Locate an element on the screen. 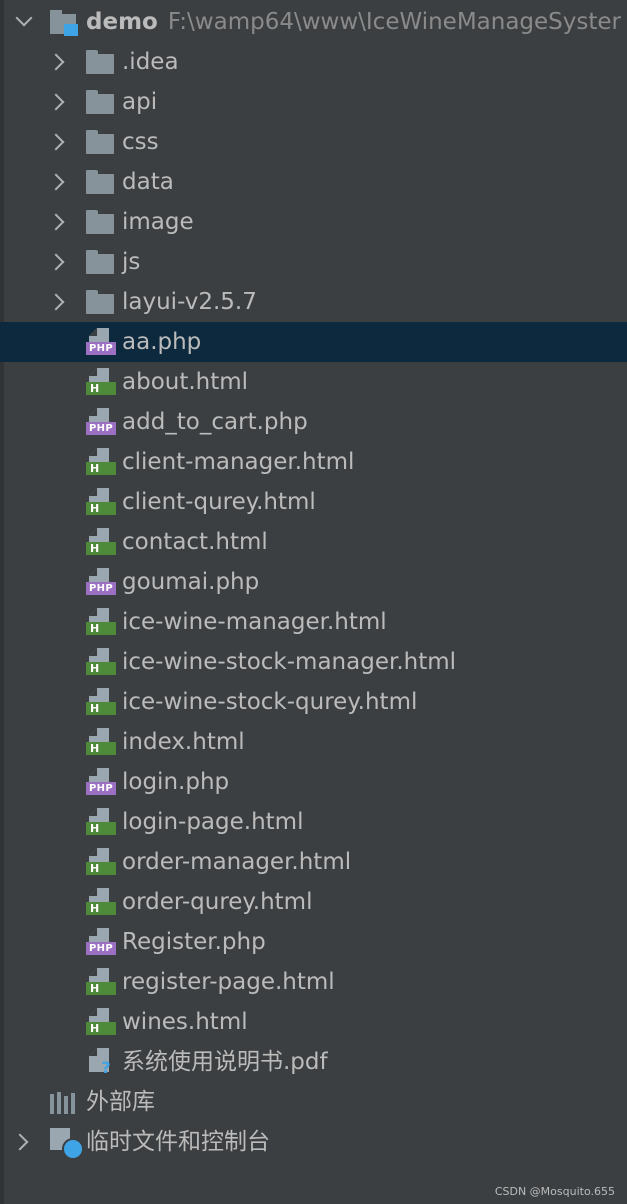 This screenshot has height=1204, width=627. file-row-order-qurey-html: H order-qurey.html is located at coordinates (313, 902).